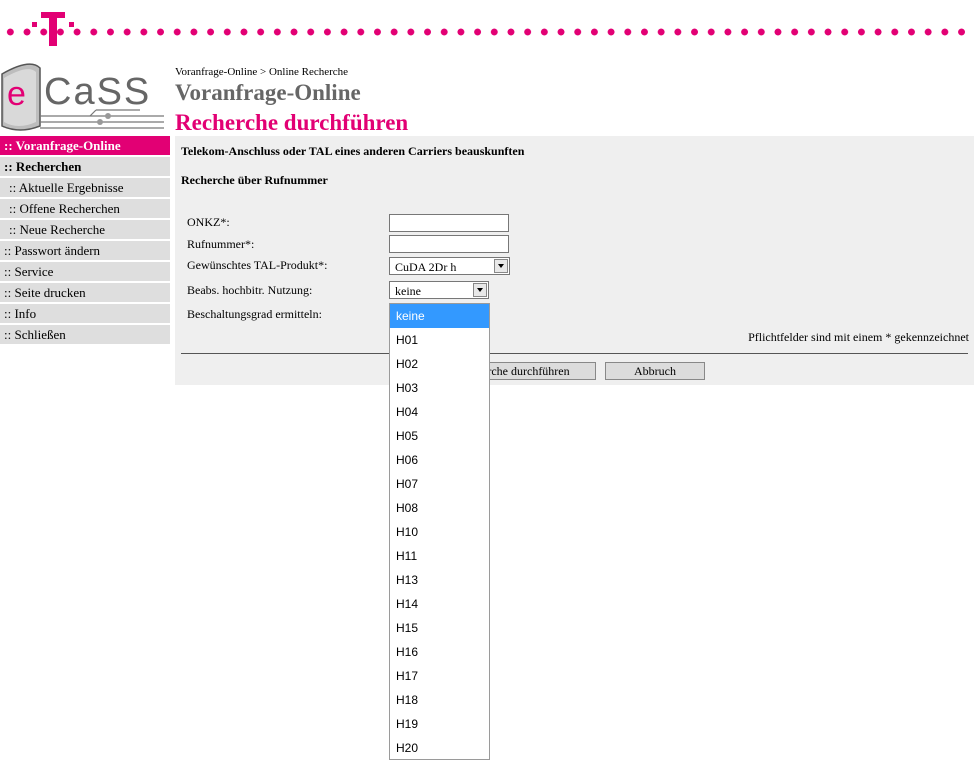 The height and width of the screenshot is (767, 974). What do you see at coordinates (85, 271) in the screenshot?
I see `sidebar-item-service: :: Service` at bounding box center [85, 271].